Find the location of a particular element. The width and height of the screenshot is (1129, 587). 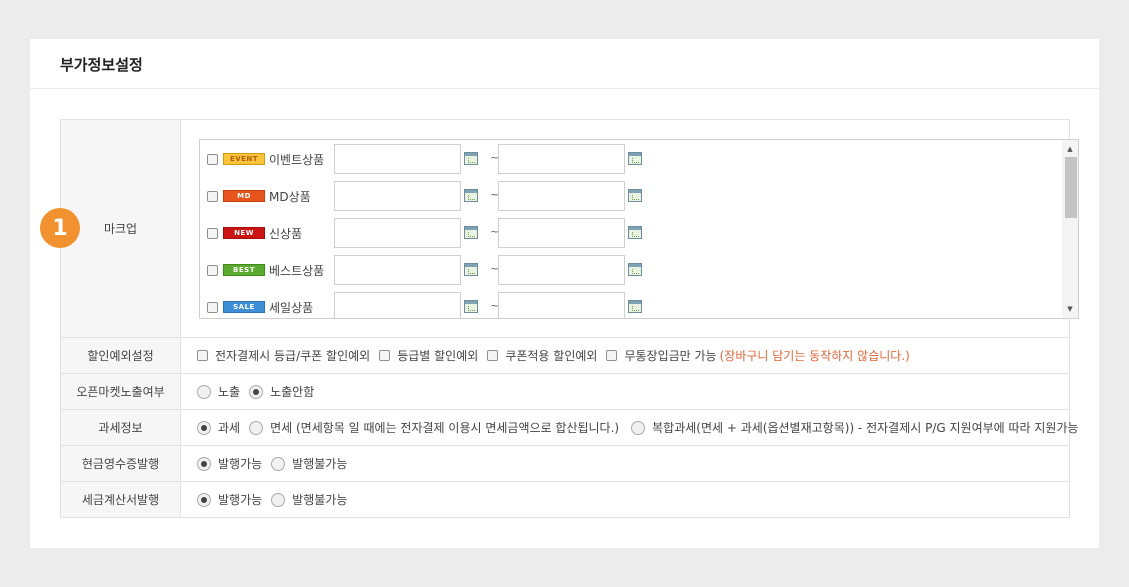

tax-taxable-radio: 과세 is located at coordinates (218, 427).